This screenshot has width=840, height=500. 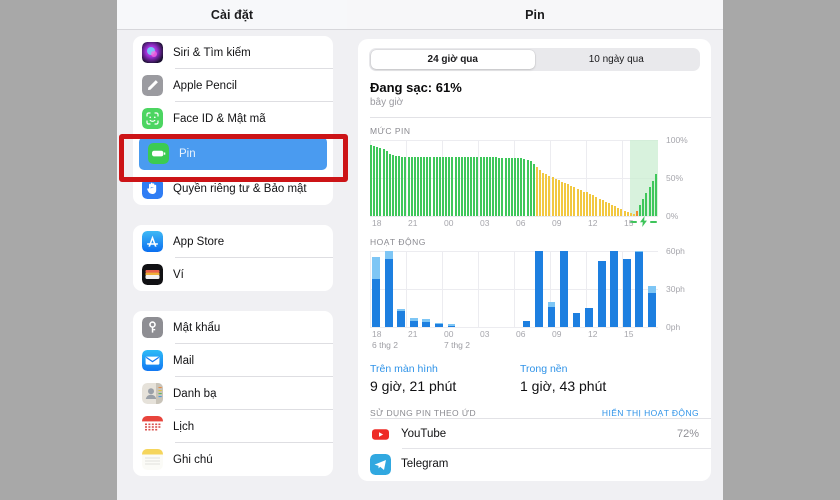 I want to click on battery-chart-x-axis: 18 21 00 03 06 09 12 15, so click(x=514, y=222).